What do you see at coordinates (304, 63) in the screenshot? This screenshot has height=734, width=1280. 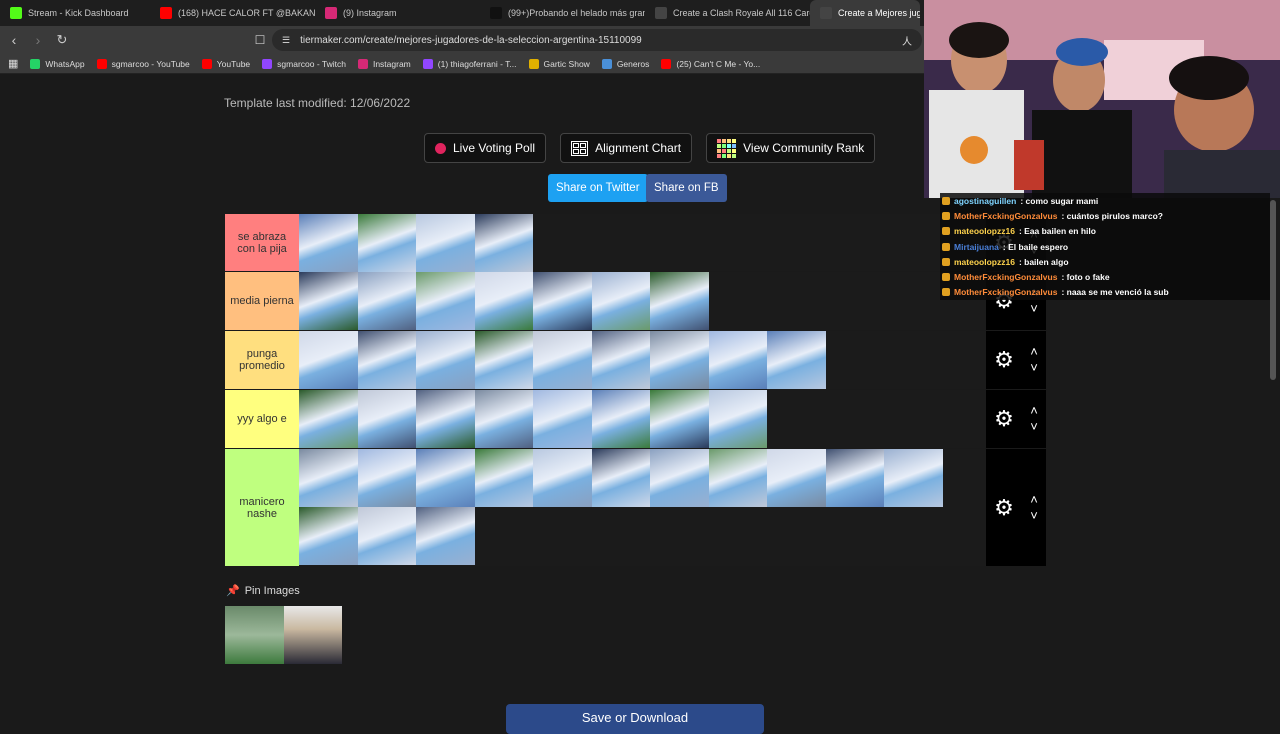 I see `bookmark-item: sgmarcoo - Twitch` at bounding box center [304, 63].